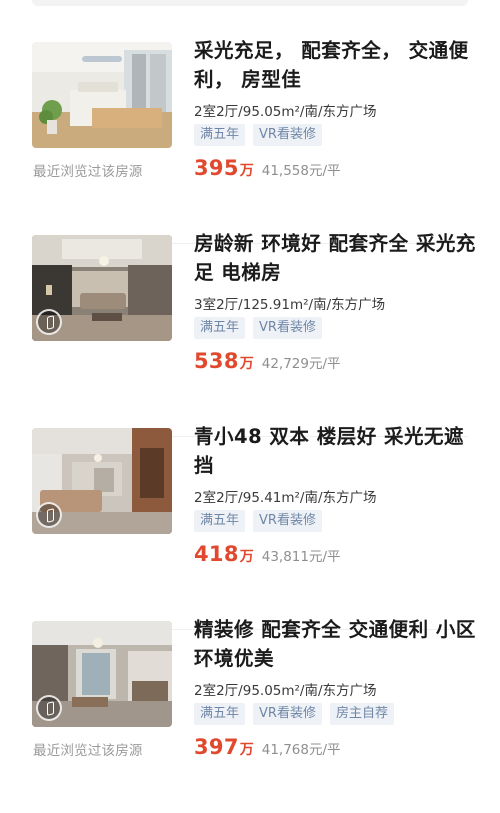 The height and width of the screenshot is (813, 500). Describe the element at coordinates (301, 171) in the screenshot. I see `unit-price: 41,558元/平` at that location.